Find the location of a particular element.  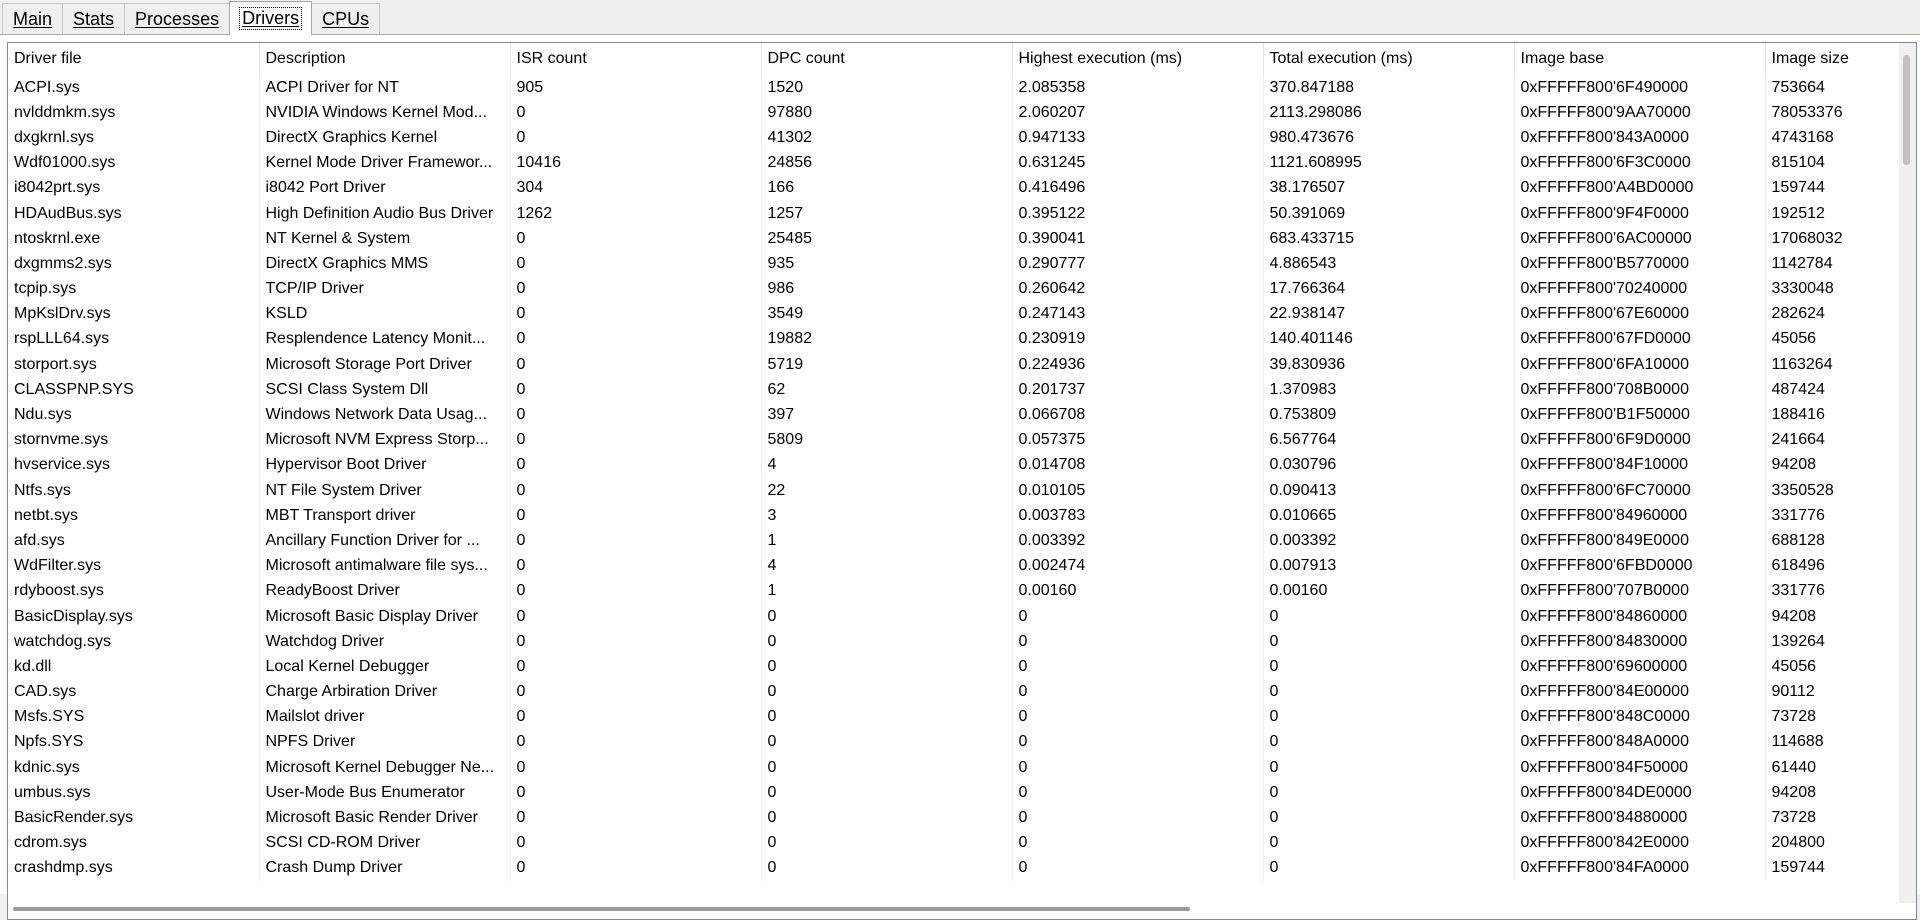

tab-drivers: Drivers is located at coordinates (271, 18).